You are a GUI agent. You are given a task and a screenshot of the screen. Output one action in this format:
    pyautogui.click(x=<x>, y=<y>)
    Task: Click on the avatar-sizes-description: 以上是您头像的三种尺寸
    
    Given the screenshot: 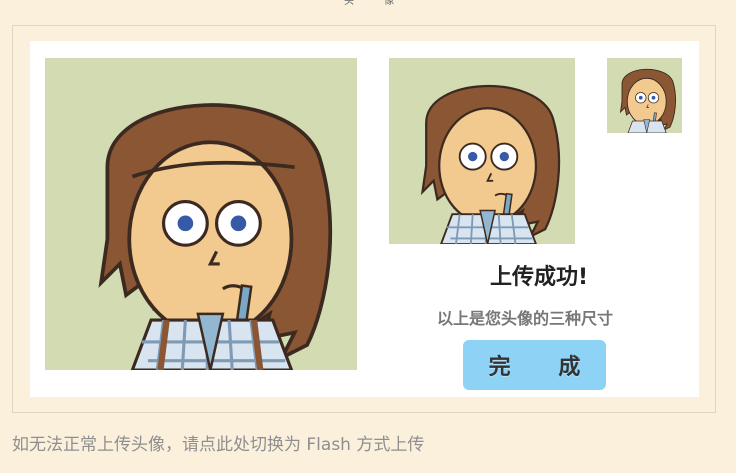 What is the action you would take?
    pyautogui.click(x=524, y=318)
    